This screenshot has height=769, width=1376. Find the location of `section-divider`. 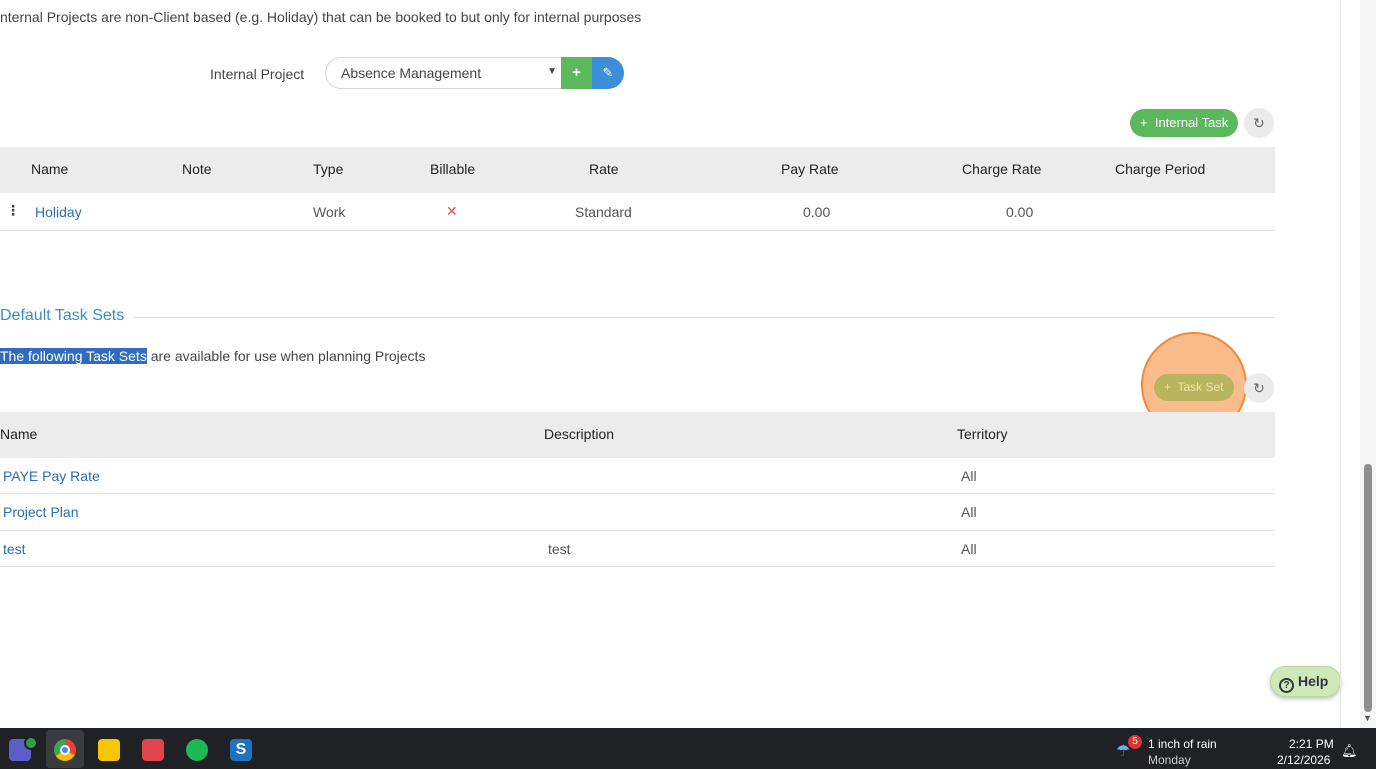

section-divider is located at coordinates (704, 317).